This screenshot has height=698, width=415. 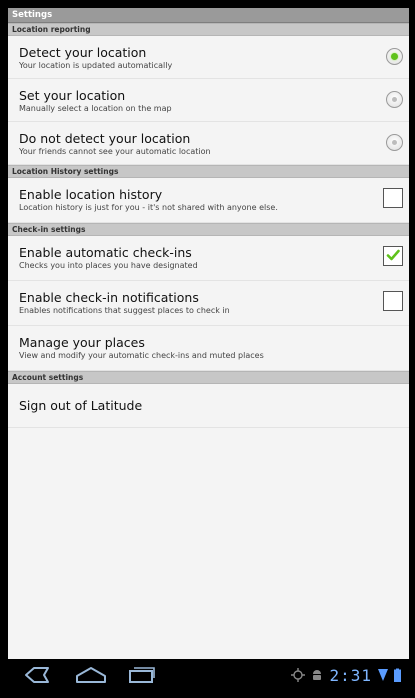 I want to click on row-title: Enable location history, so click(x=91, y=194).